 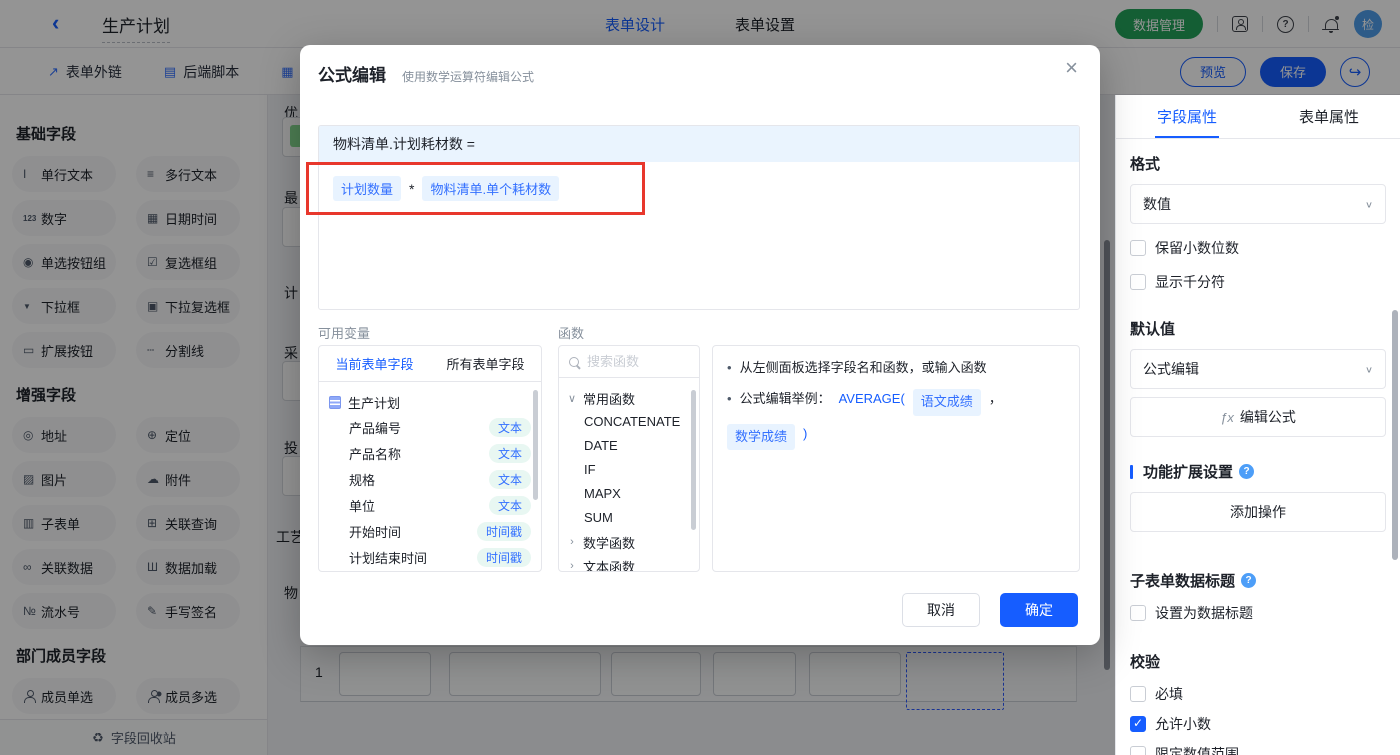 What do you see at coordinates (571, 333) in the screenshot?
I see `functions-label: 函数` at bounding box center [571, 333].